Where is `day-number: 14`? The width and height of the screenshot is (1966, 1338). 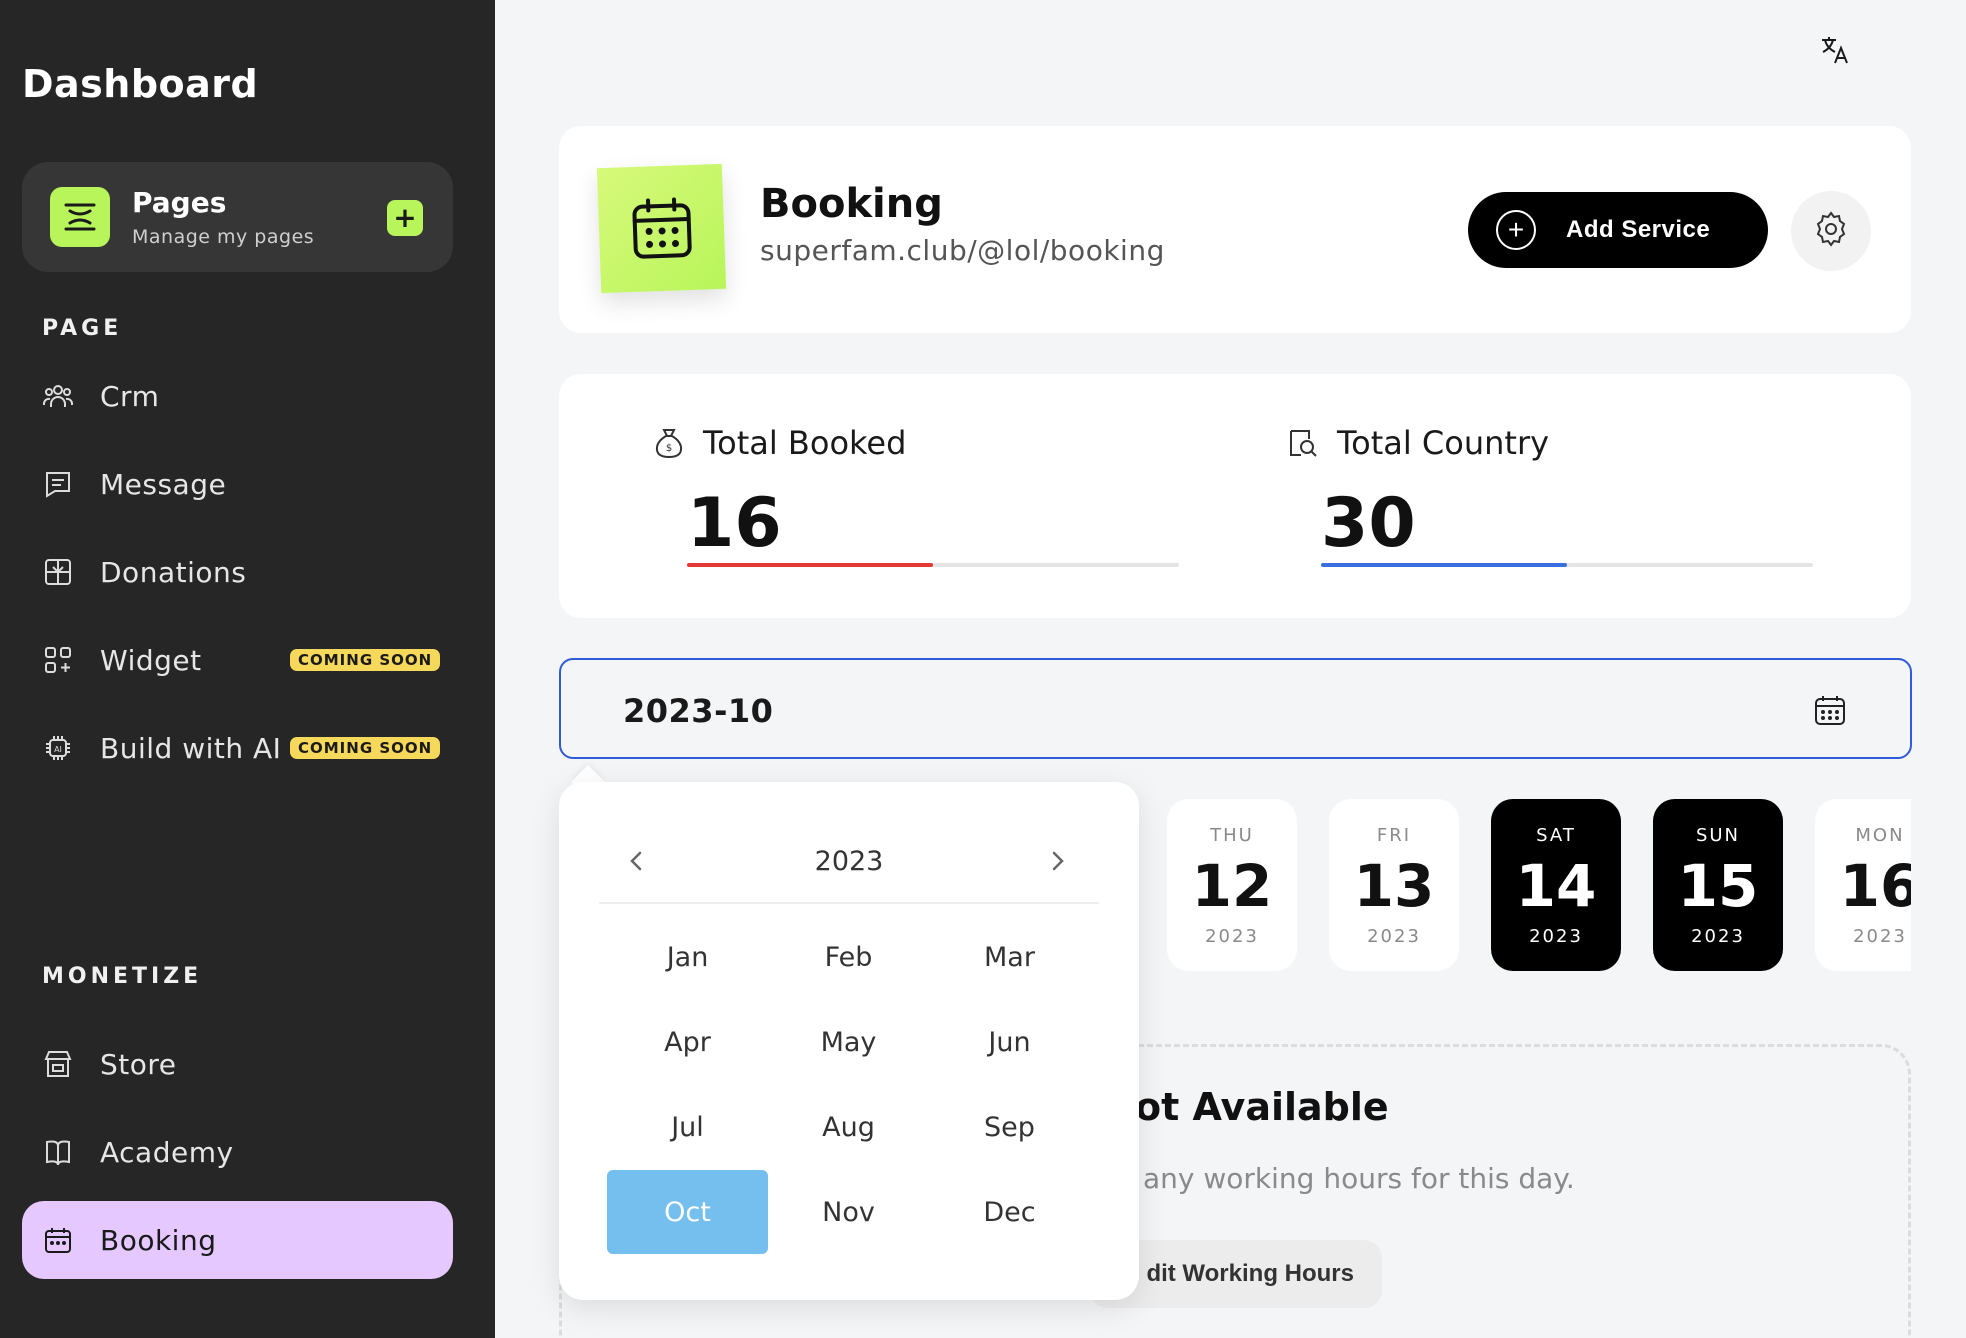 day-number: 14 is located at coordinates (1556, 886).